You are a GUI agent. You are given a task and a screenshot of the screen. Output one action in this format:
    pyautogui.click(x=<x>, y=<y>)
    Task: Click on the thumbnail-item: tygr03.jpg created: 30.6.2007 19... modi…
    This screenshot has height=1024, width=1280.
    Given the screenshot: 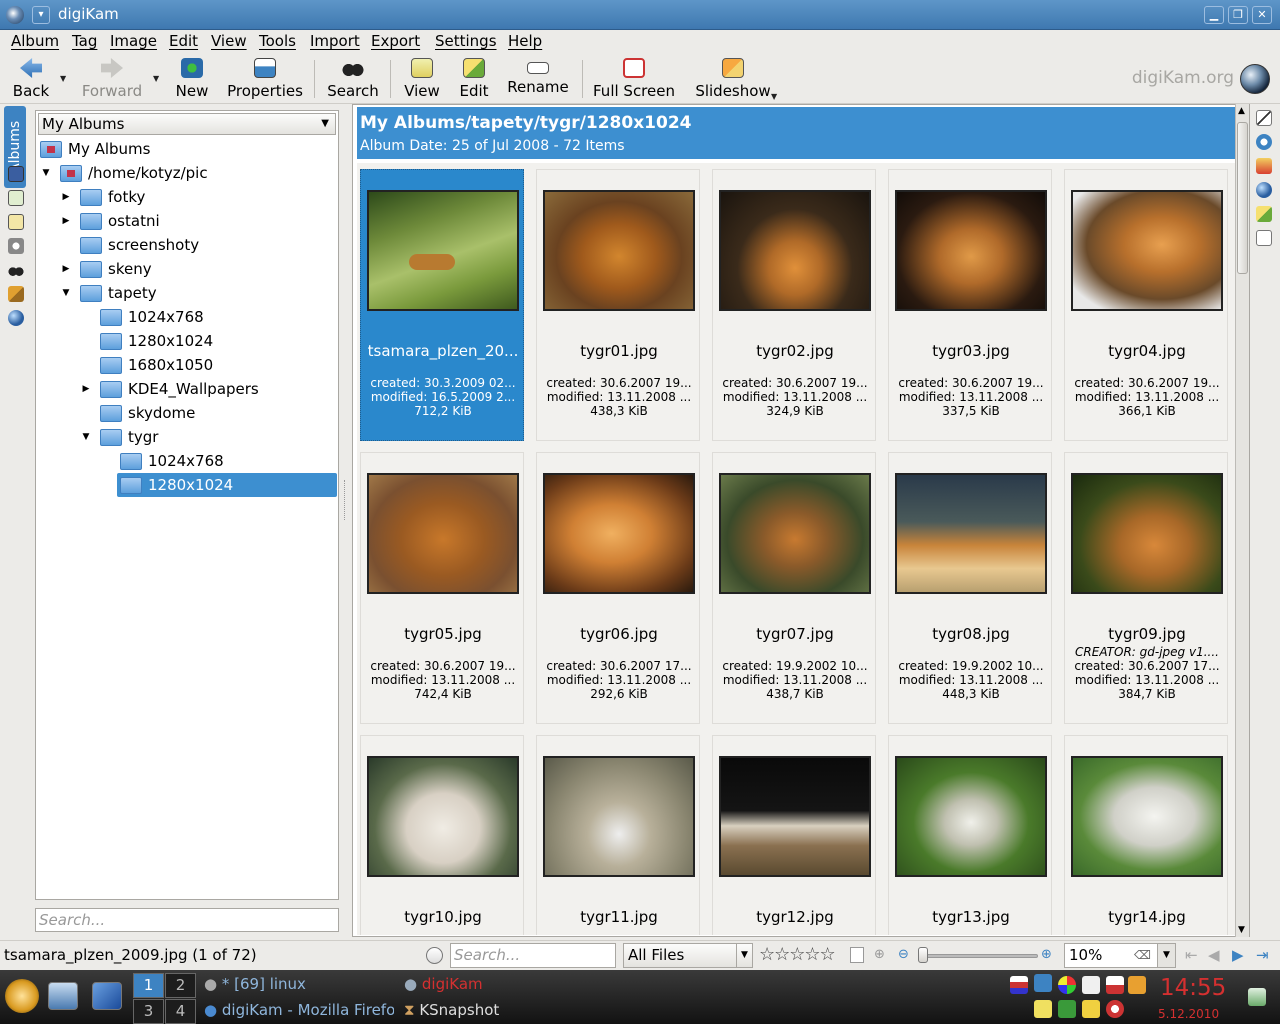 What is the action you would take?
    pyautogui.click(x=970, y=305)
    